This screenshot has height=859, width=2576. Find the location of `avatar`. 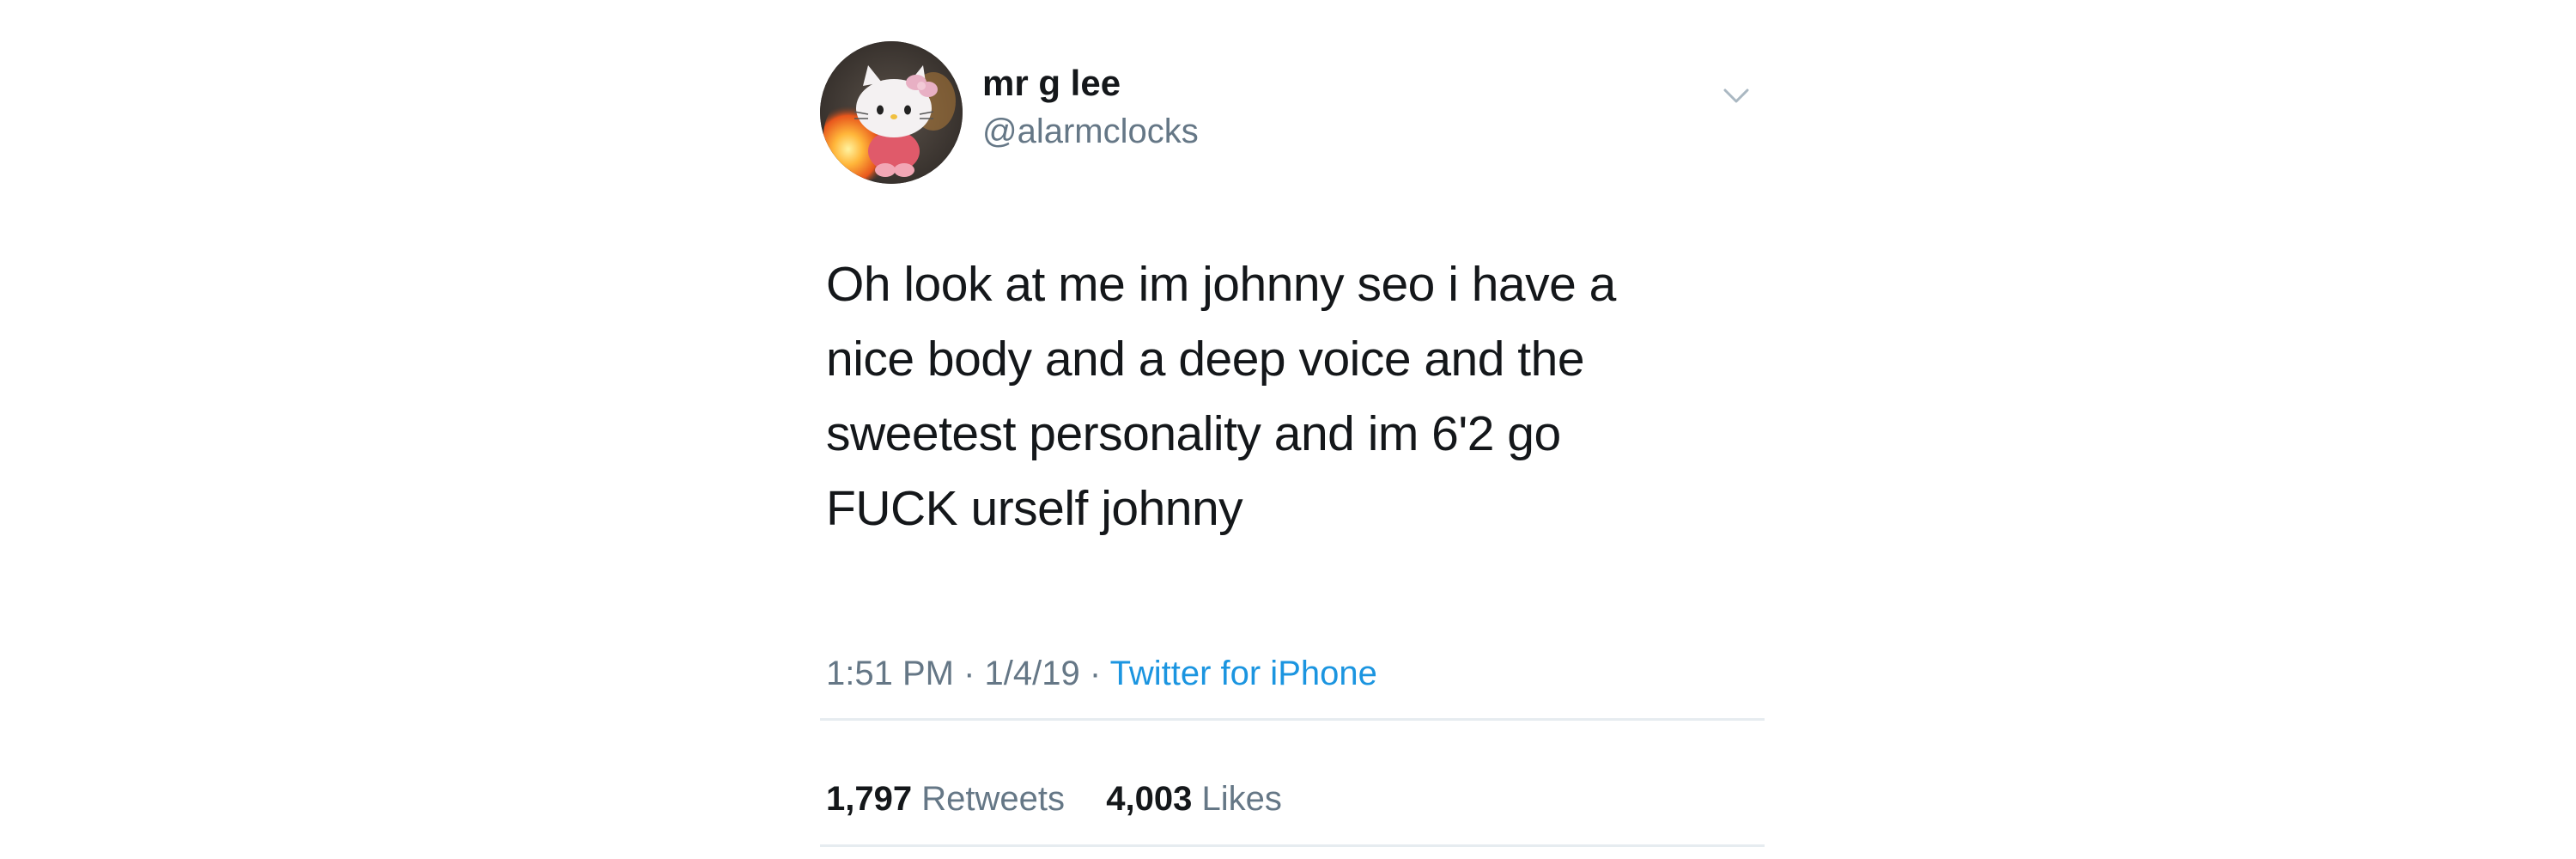

avatar is located at coordinates (892, 112).